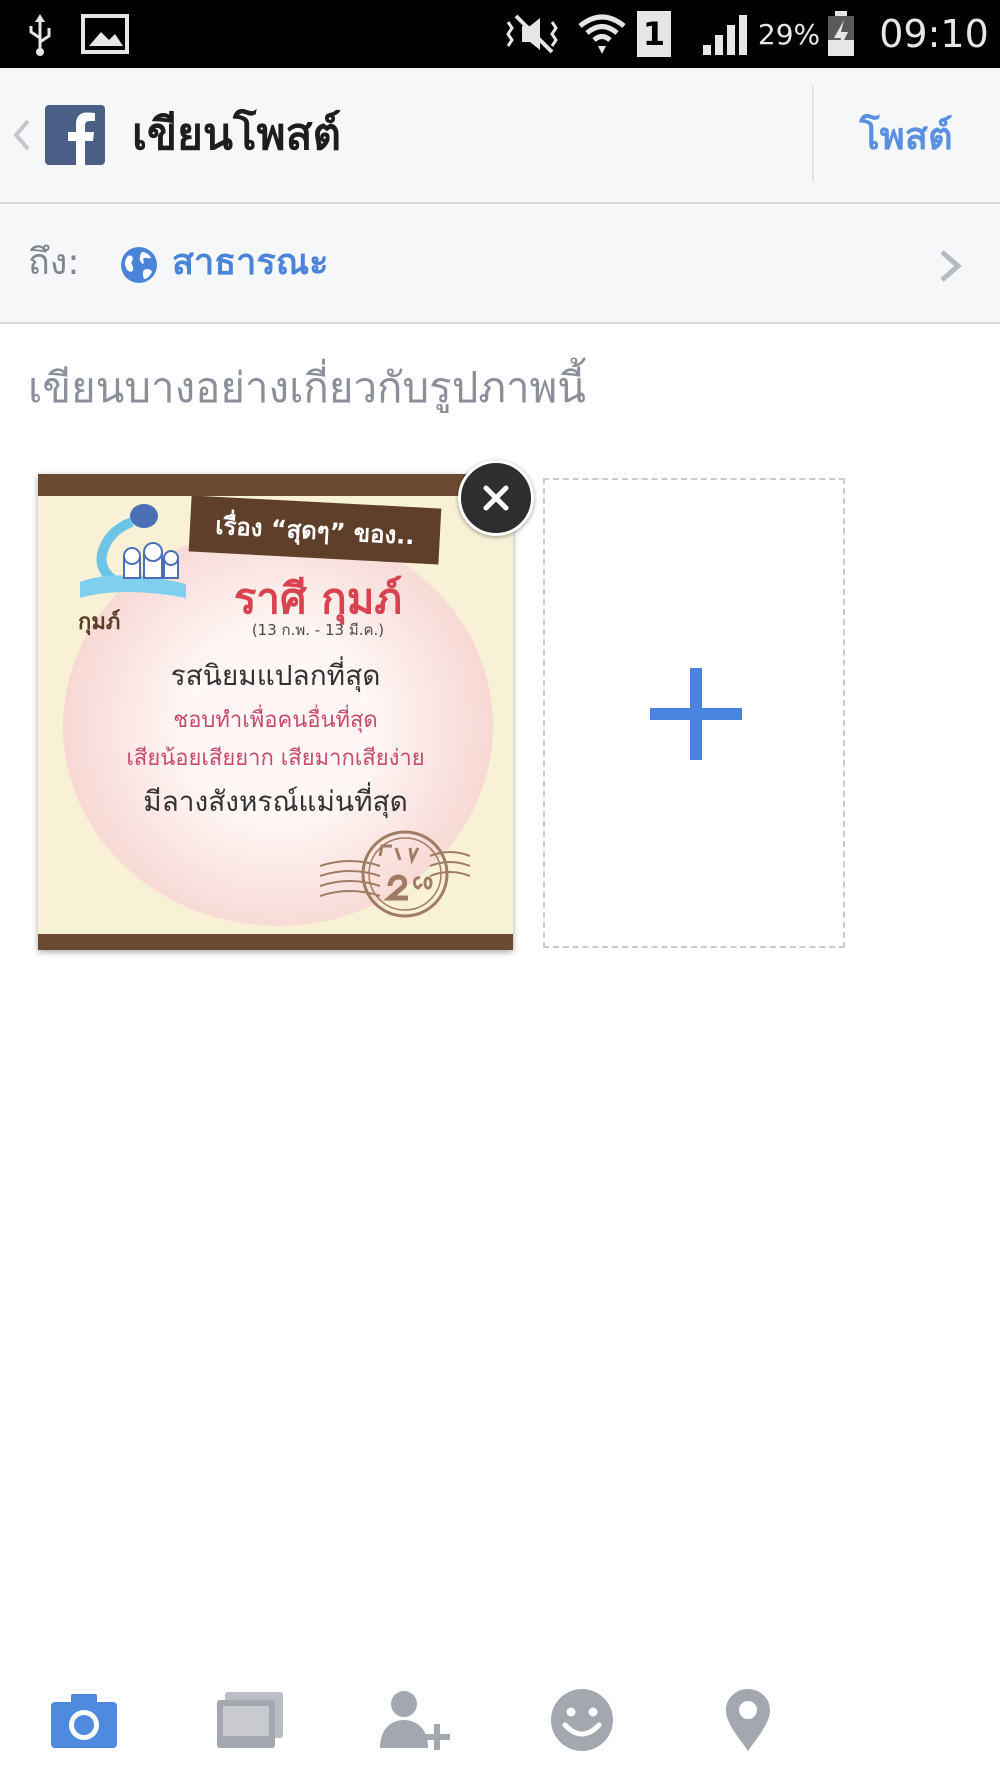 The width and height of the screenshot is (1000, 1778). Describe the element at coordinates (535, 34) in the screenshot. I see `mute-vibrate-icon` at that location.